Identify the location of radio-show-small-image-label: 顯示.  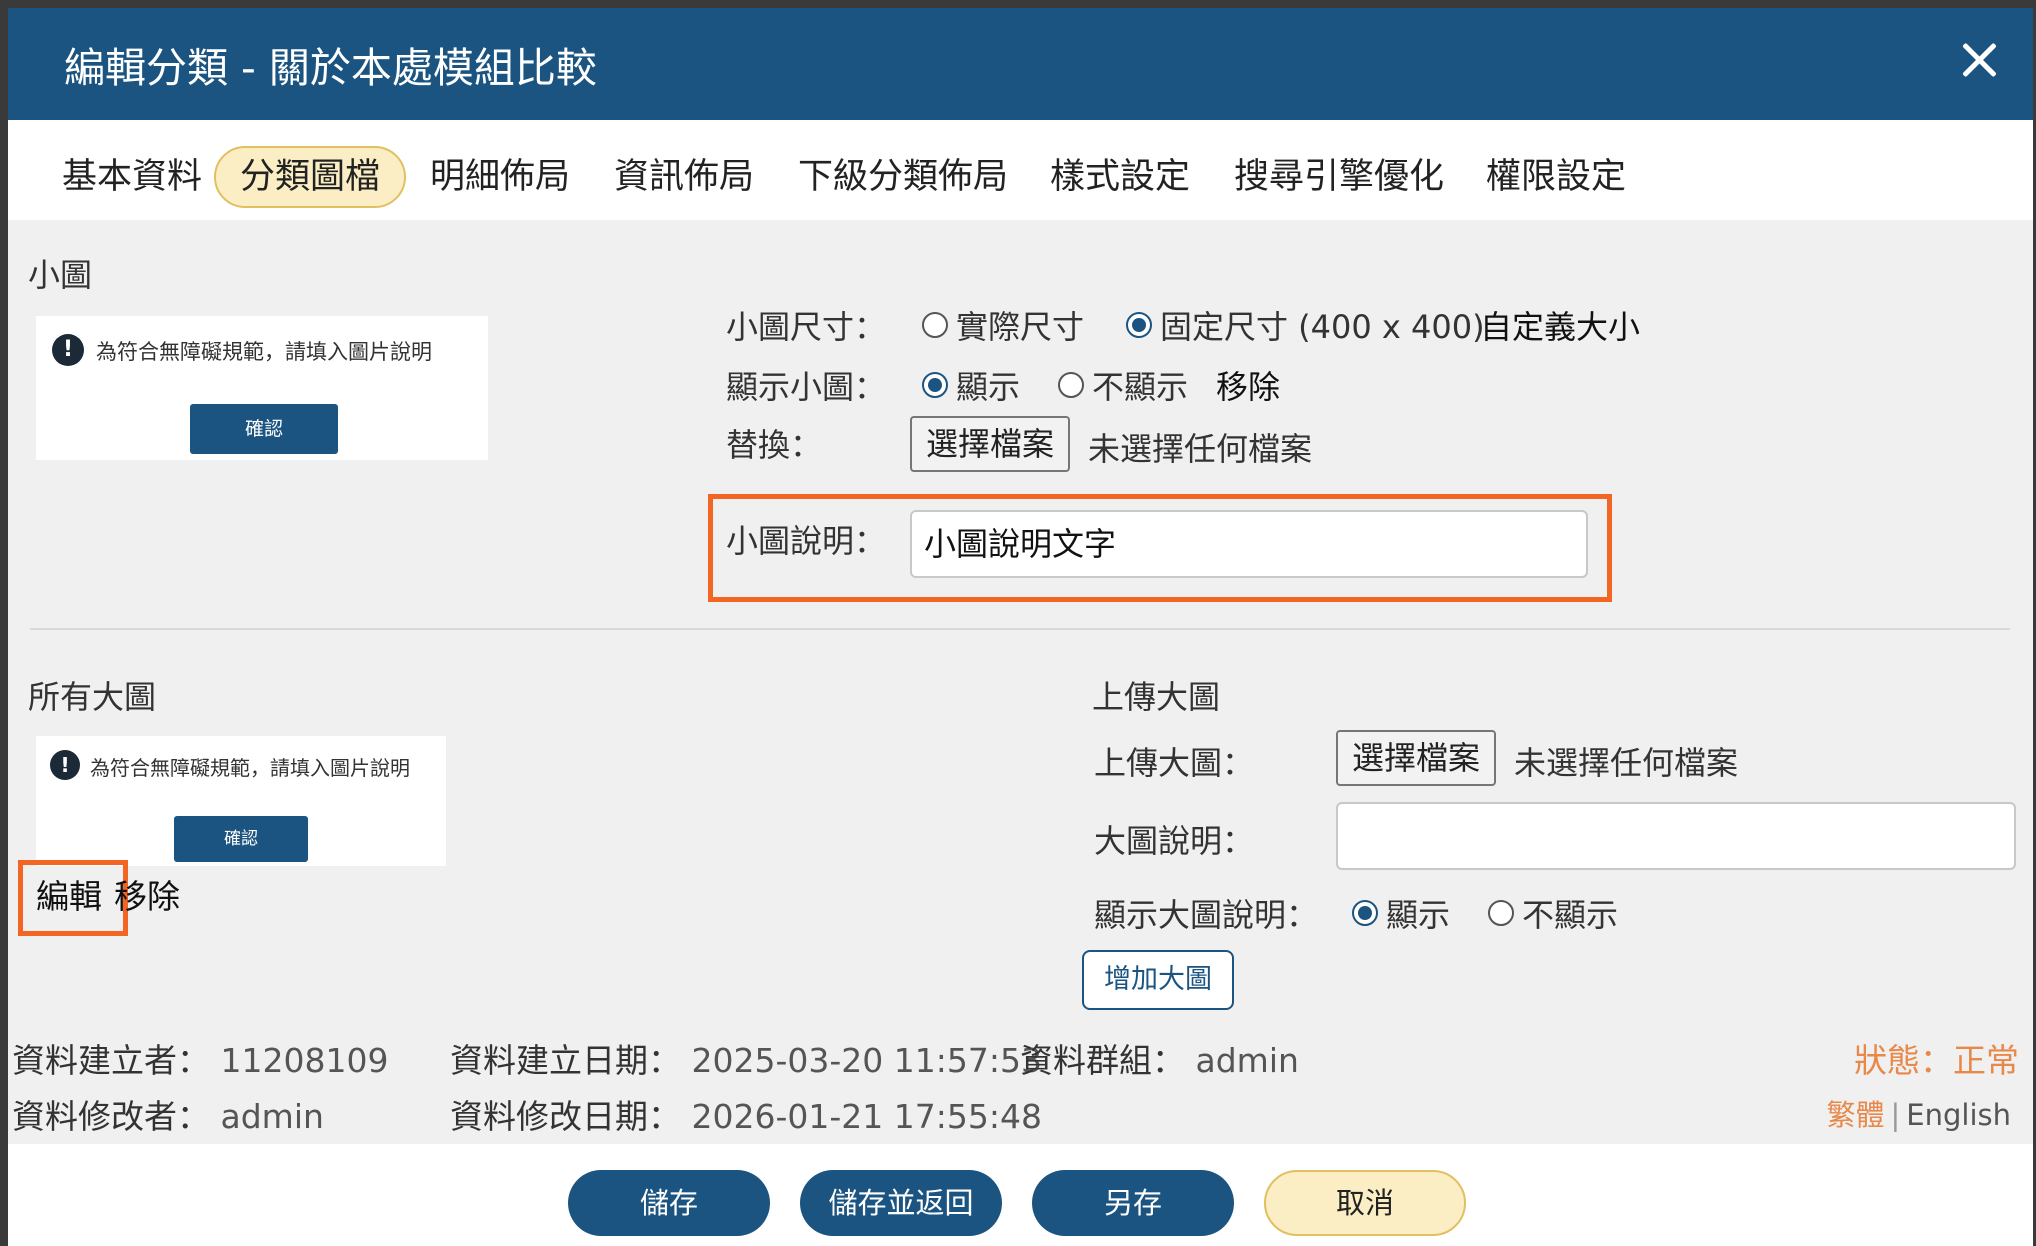
(988, 387).